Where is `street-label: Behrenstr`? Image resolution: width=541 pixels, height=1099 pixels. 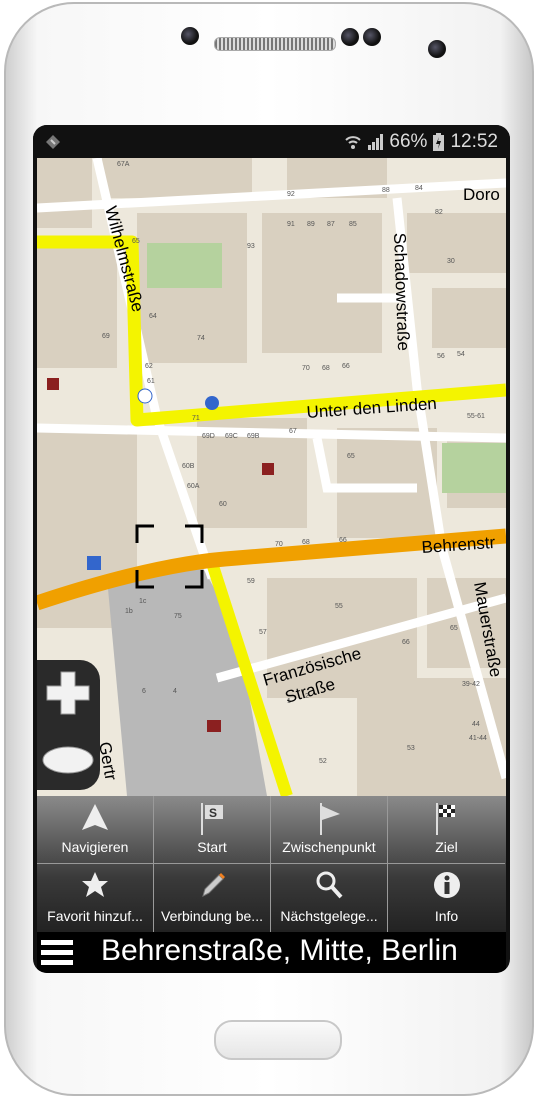 street-label: Behrenstr is located at coordinates (458, 545).